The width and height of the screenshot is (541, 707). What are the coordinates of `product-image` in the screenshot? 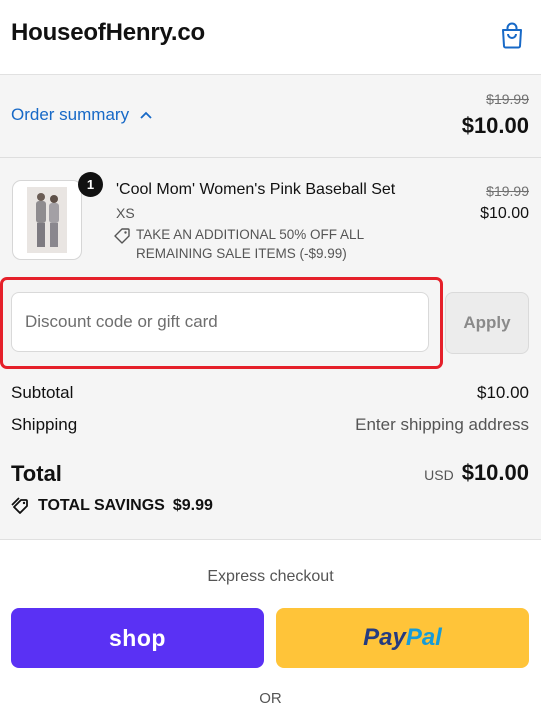 It's located at (47, 220).